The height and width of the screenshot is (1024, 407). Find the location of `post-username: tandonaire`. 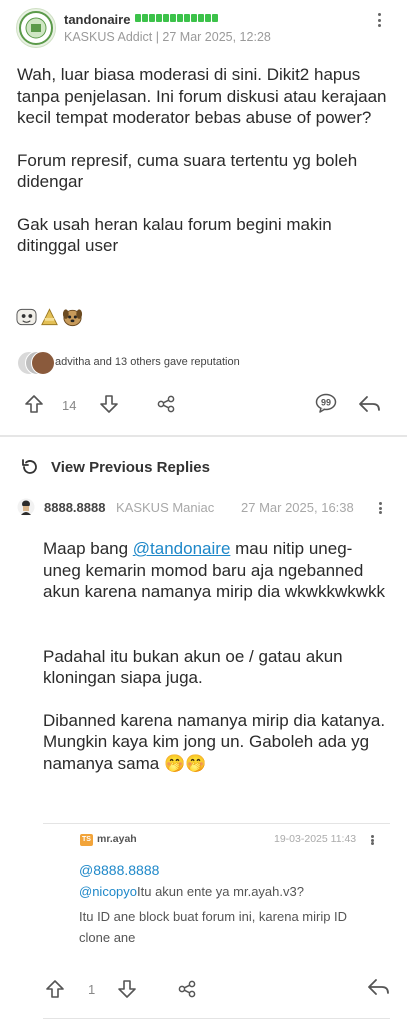

post-username: tandonaire is located at coordinates (97, 19).